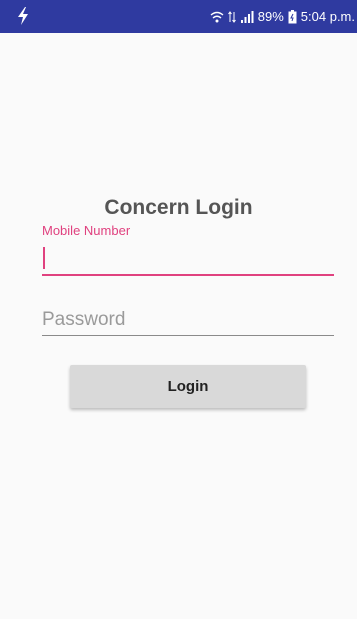 This screenshot has width=357, height=619. Describe the element at coordinates (23, 16) in the screenshot. I see `flash-icon` at that location.